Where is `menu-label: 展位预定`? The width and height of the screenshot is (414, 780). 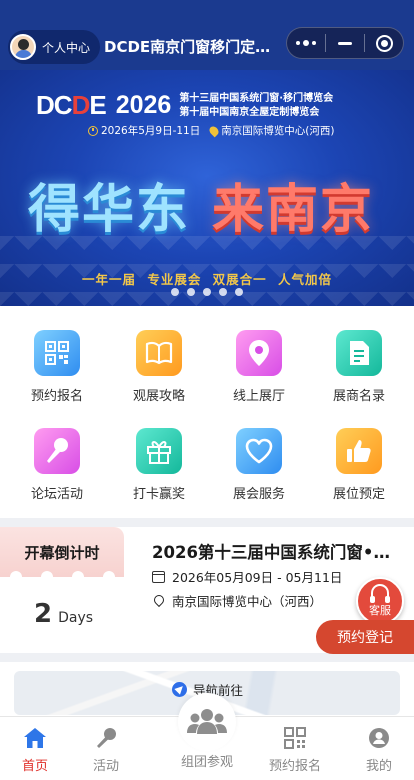
menu-label: 展位预定 is located at coordinates (358, 494).